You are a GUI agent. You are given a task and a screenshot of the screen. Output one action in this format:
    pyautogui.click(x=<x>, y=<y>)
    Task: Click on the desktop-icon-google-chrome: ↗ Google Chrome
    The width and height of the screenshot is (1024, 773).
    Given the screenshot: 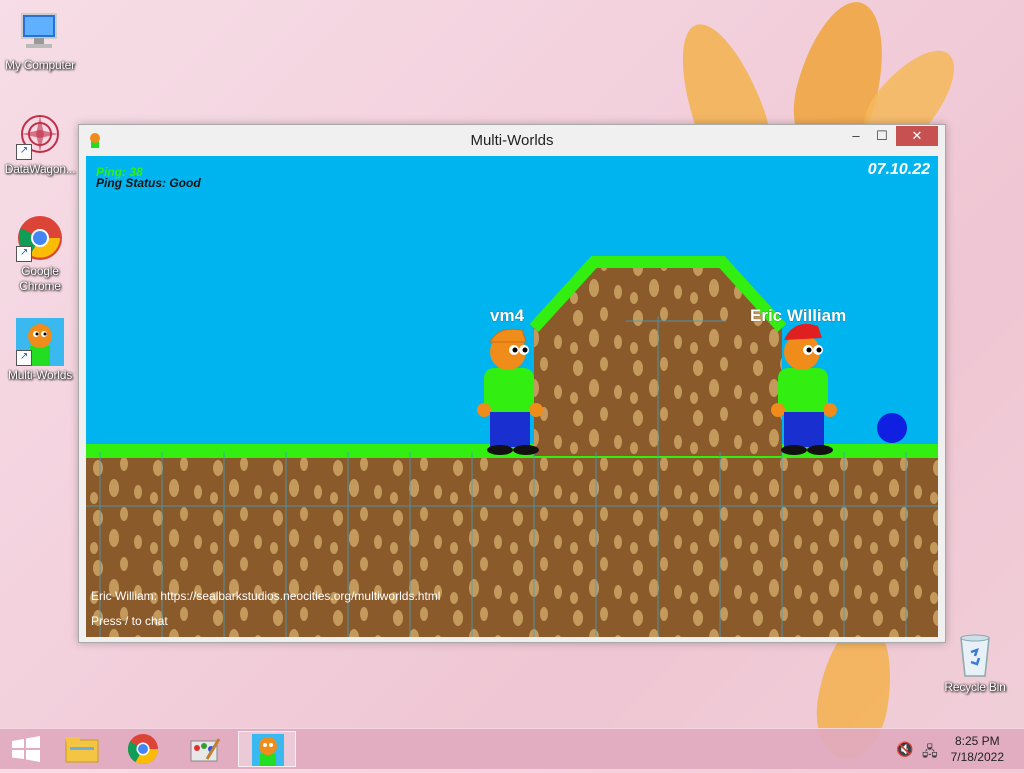 What is the action you would take?
    pyautogui.click(x=40, y=254)
    